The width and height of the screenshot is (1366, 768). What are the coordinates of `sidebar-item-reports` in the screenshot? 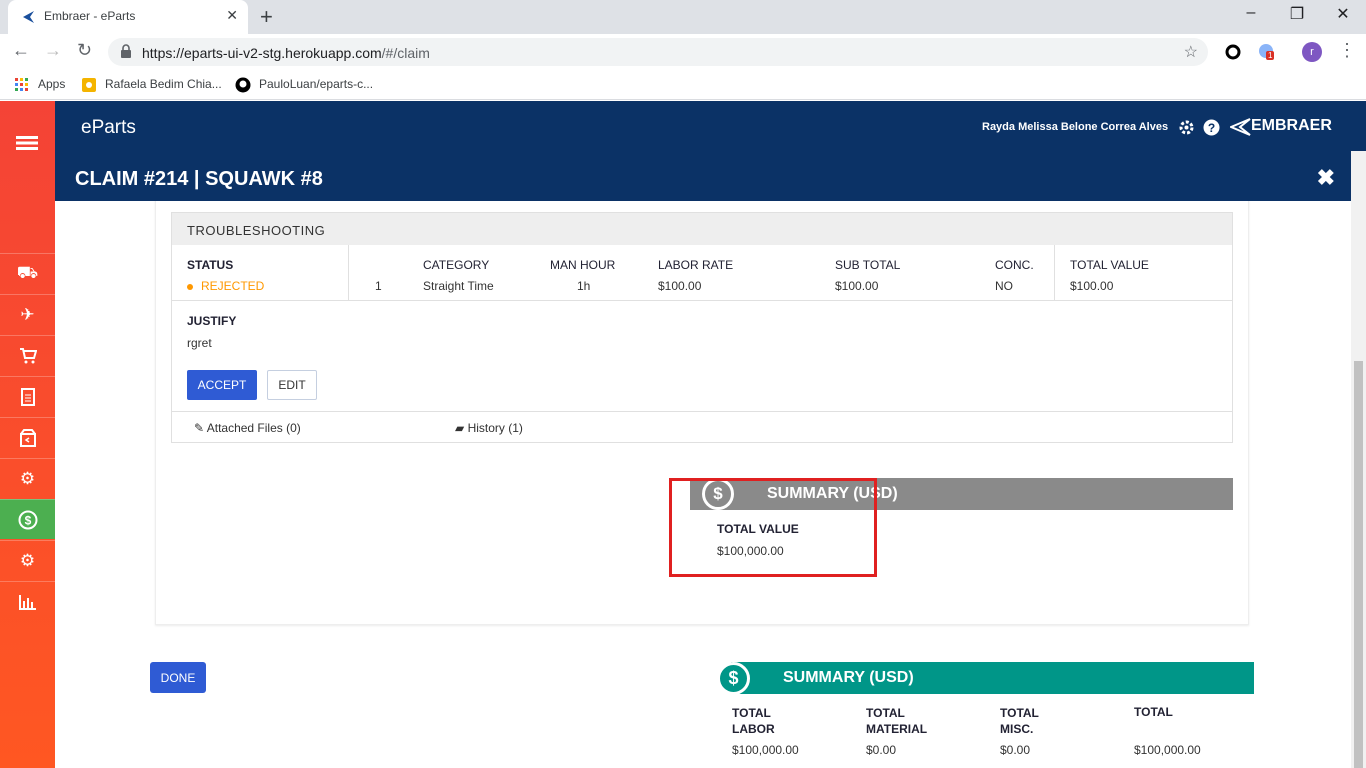 It's located at (27, 601).